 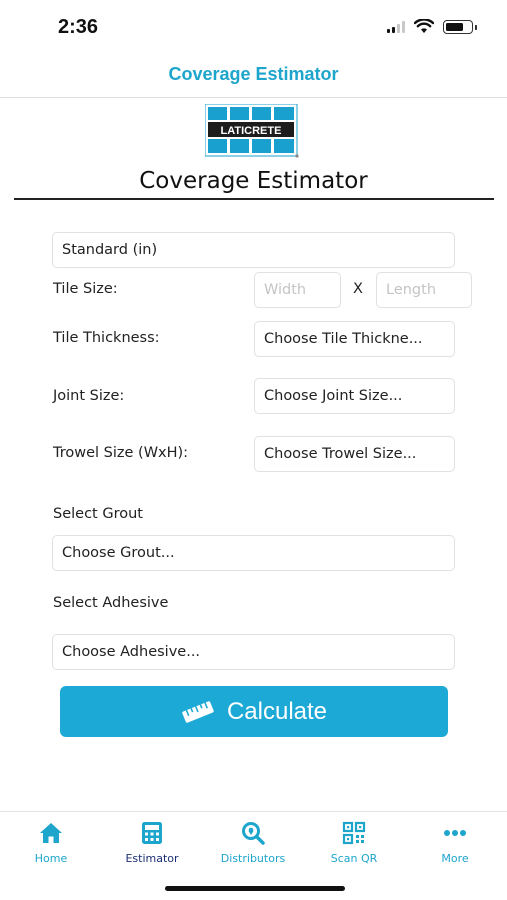 I want to click on tab-home: Home, so click(x=51, y=842).